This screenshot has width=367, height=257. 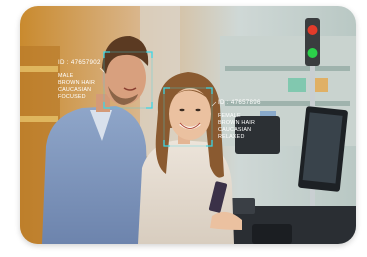 I want to click on detection-id-woman: ID : 47657896, so click(x=239, y=102).